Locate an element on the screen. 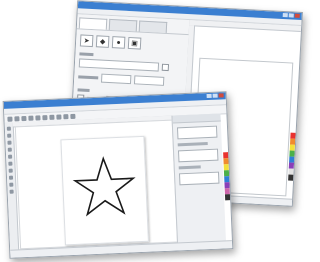 Image resolution: width=320 pixels, height=262 pixels. preset-button is located at coordinates (165, 67).